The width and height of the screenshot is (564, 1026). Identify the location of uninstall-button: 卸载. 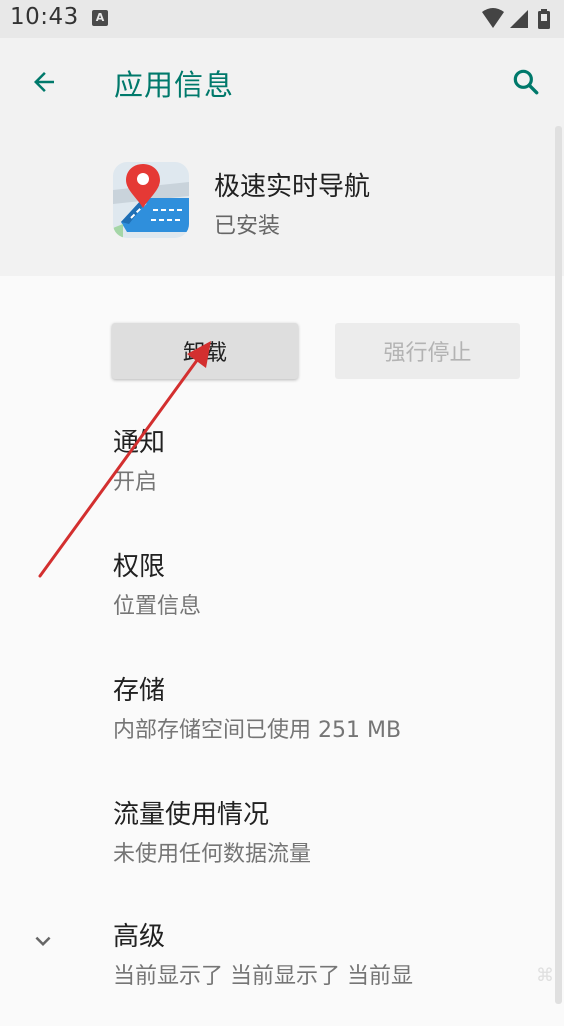
(205, 351).